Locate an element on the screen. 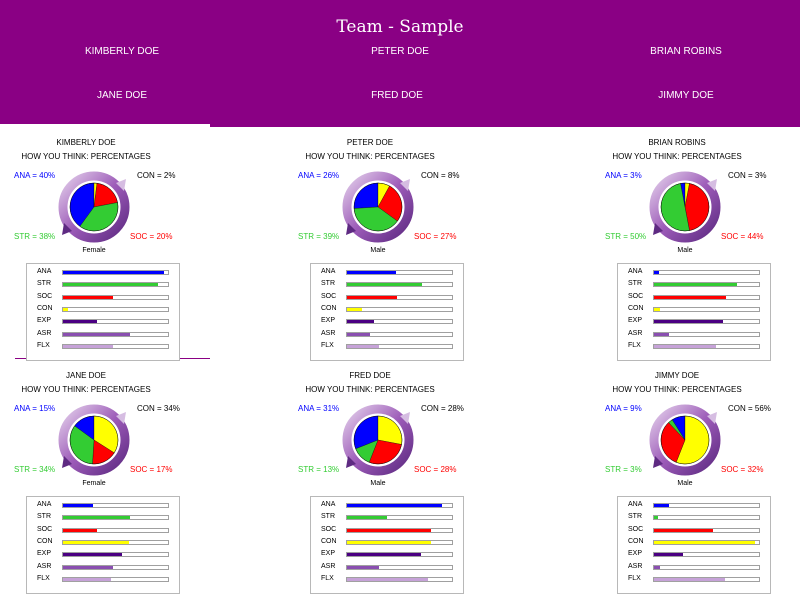 The image size is (800, 603). ana-percent: ANA = 15% is located at coordinates (35, 408).